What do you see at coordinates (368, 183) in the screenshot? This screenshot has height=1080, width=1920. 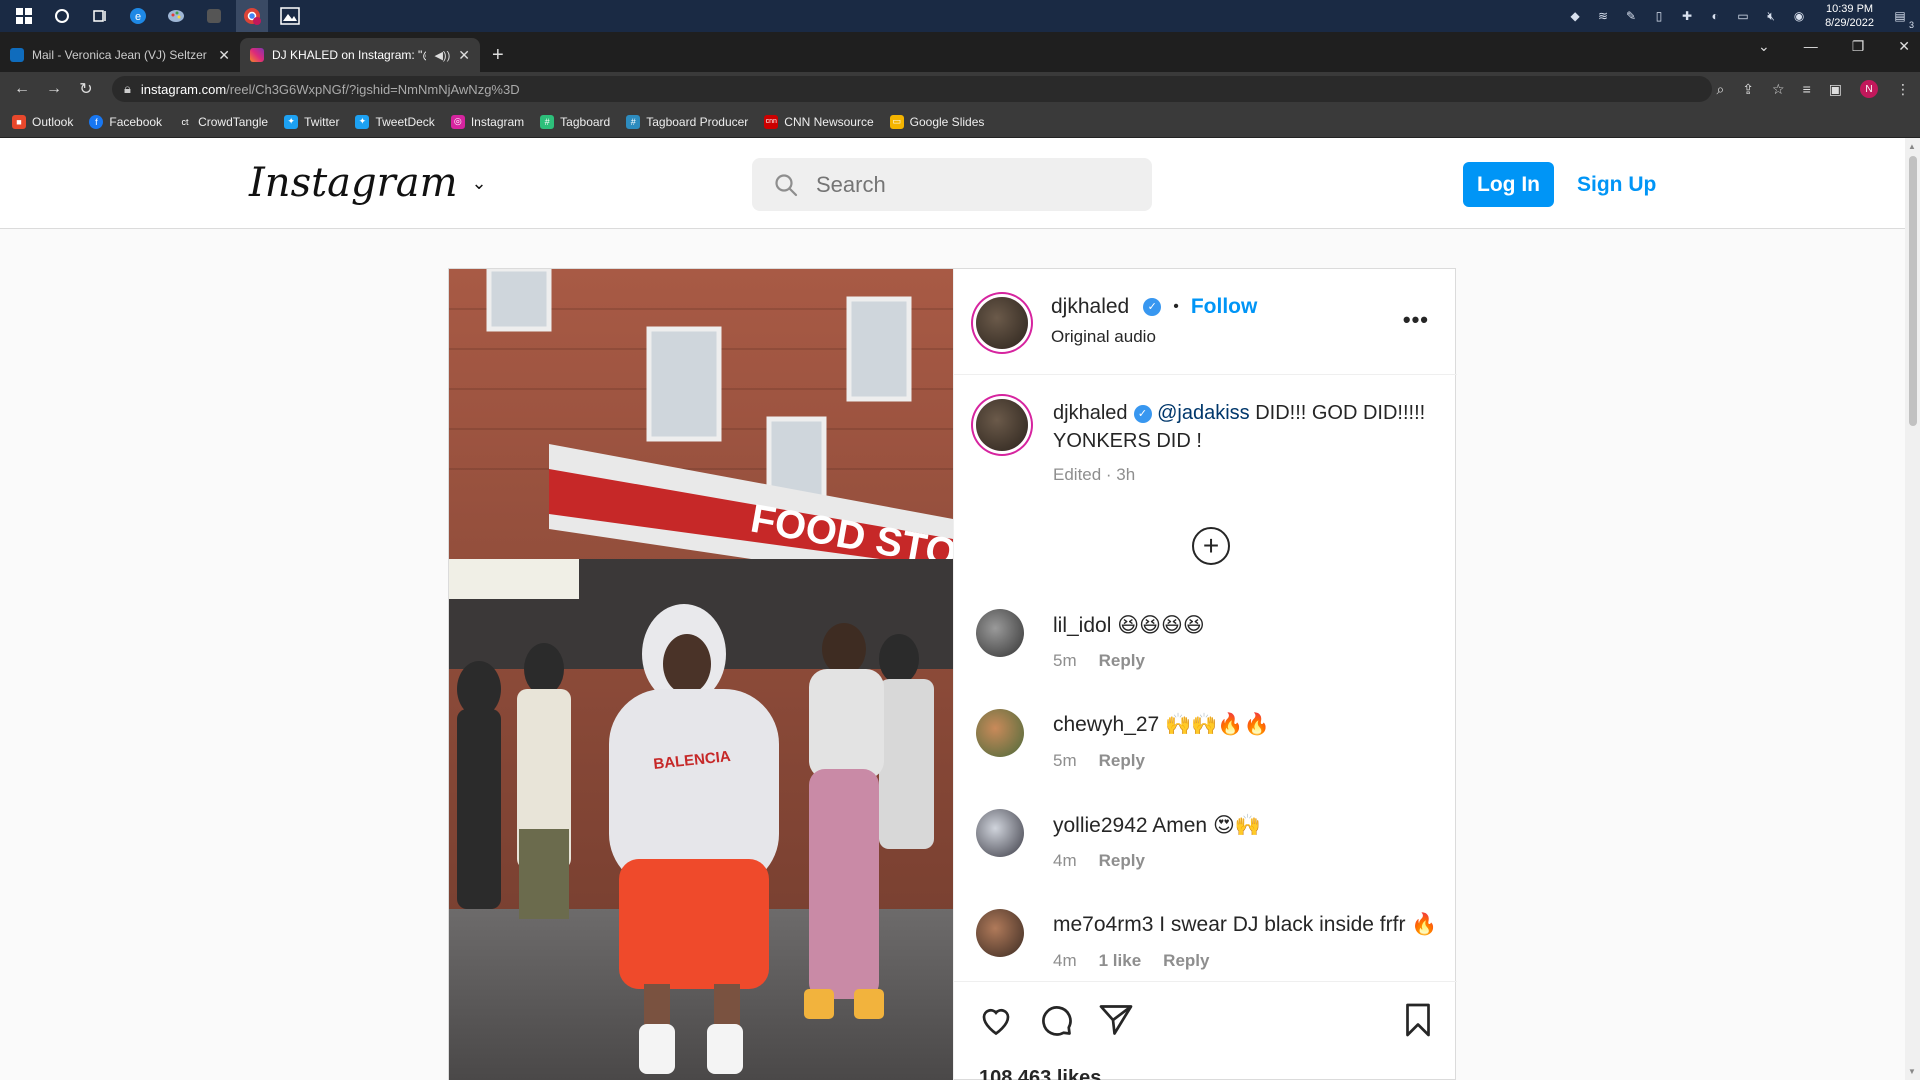 I see `instagram-logo: Instagram ⌄` at bounding box center [368, 183].